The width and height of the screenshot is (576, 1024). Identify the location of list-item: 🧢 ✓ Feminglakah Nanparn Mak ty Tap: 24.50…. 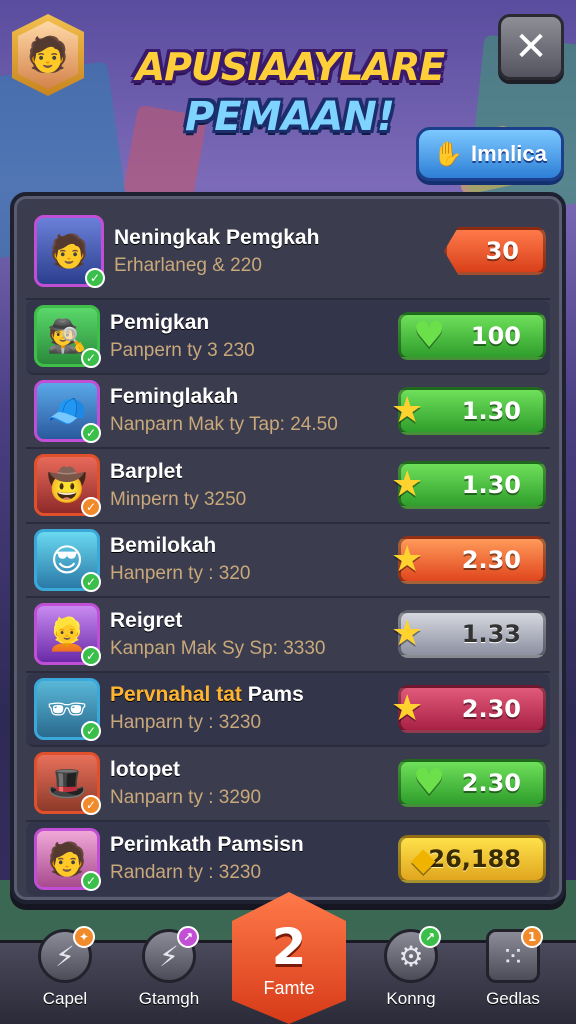
(288, 412).